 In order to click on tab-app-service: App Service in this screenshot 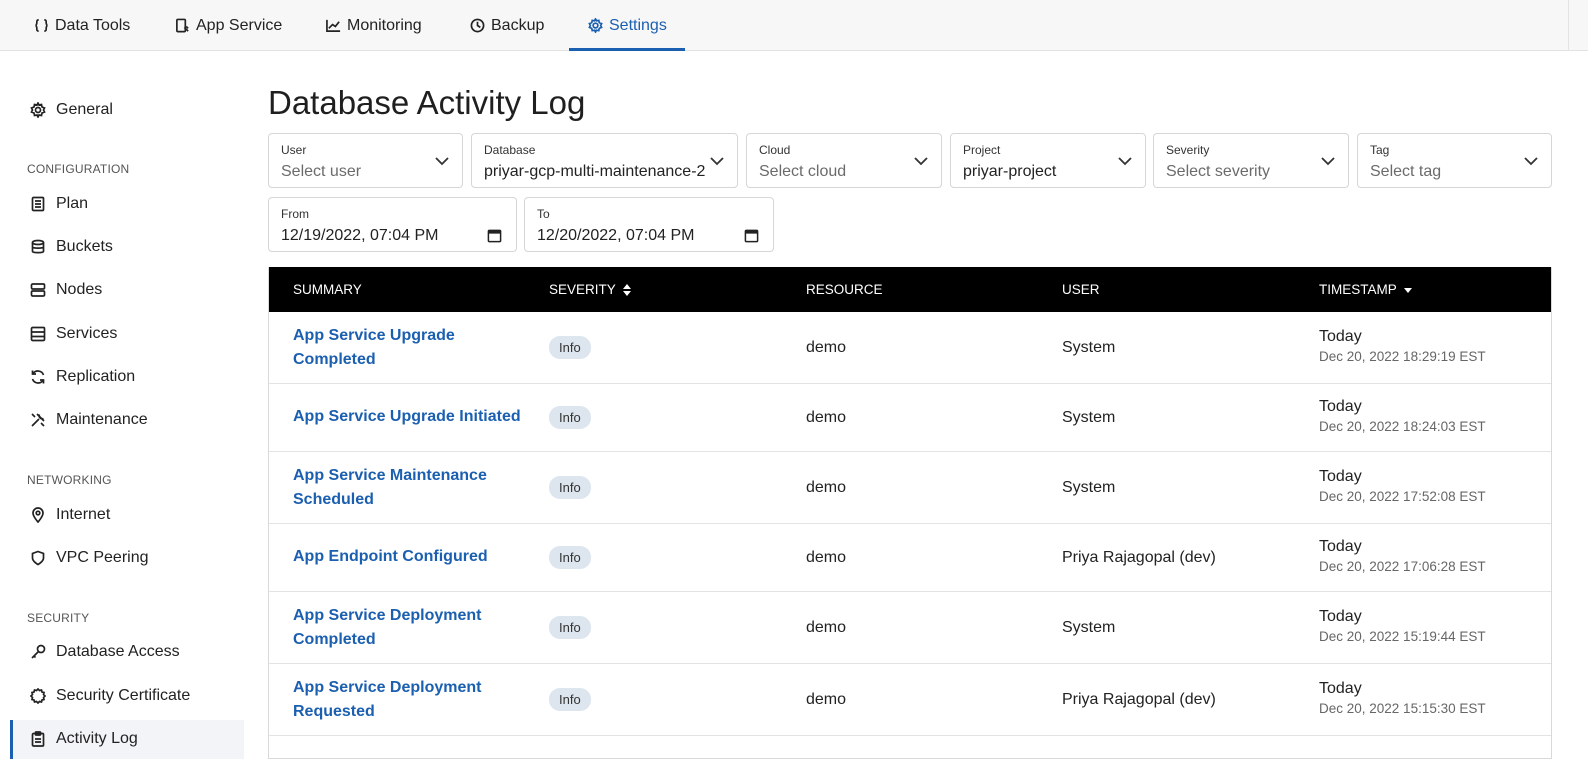, I will do `click(228, 25)`.